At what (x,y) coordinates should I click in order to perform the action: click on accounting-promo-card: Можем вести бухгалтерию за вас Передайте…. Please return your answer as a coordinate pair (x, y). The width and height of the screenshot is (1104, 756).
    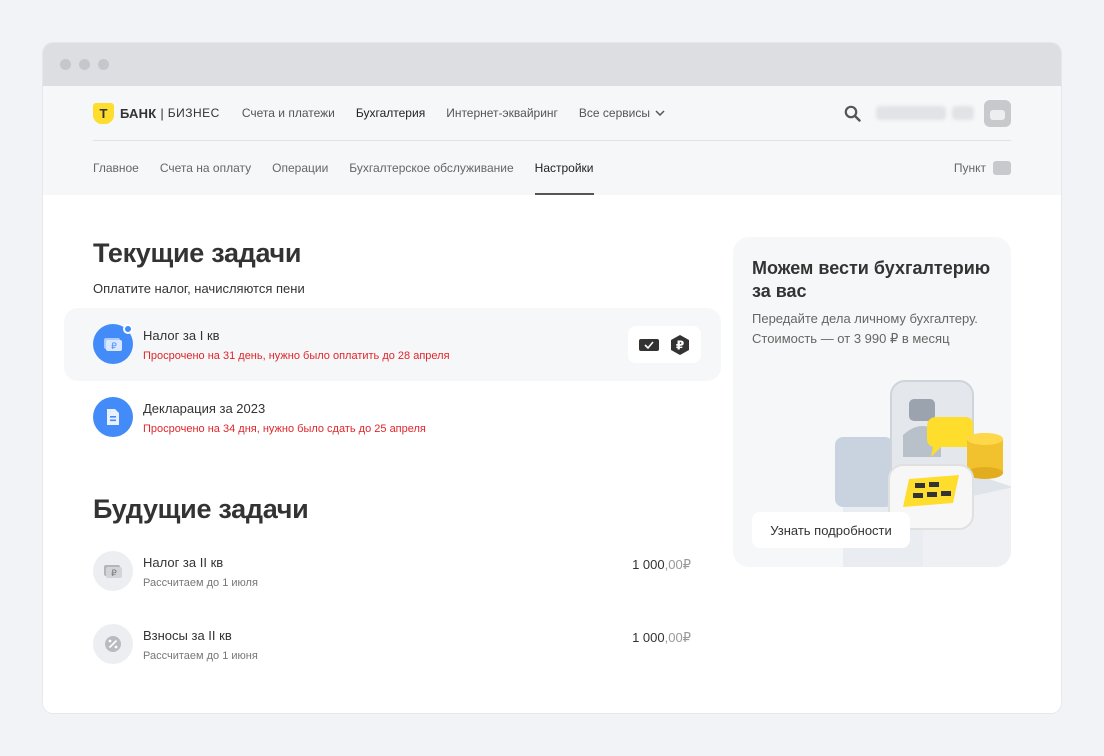
    Looking at the image, I should click on (872, 402).